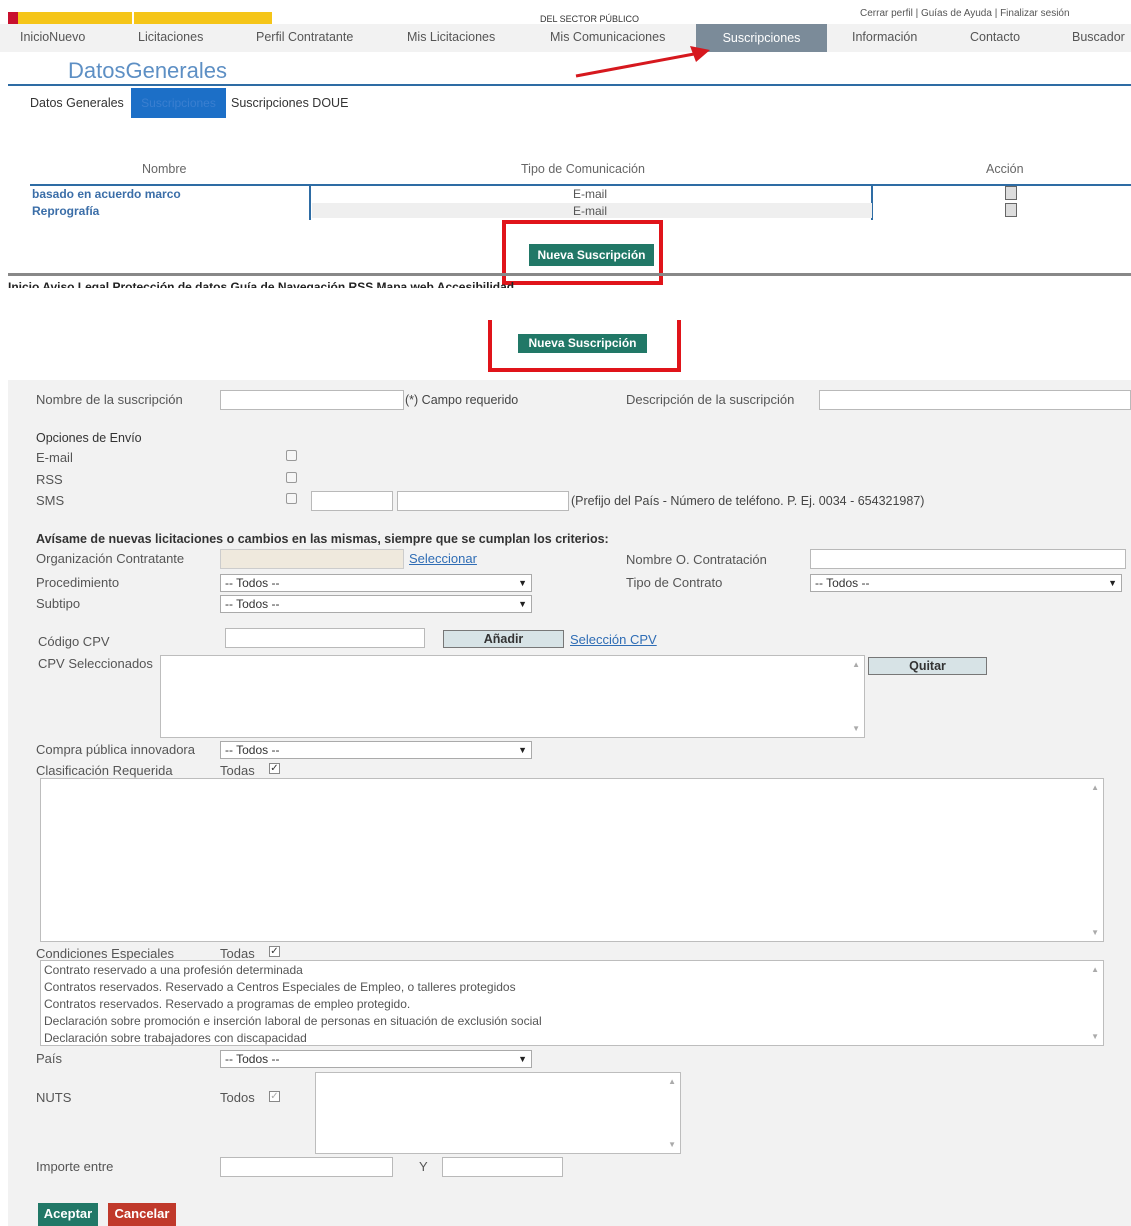 The height and width of the screenshot is (1226, 1131). I want to click on brand-yellow-bar, so click(145, 18).